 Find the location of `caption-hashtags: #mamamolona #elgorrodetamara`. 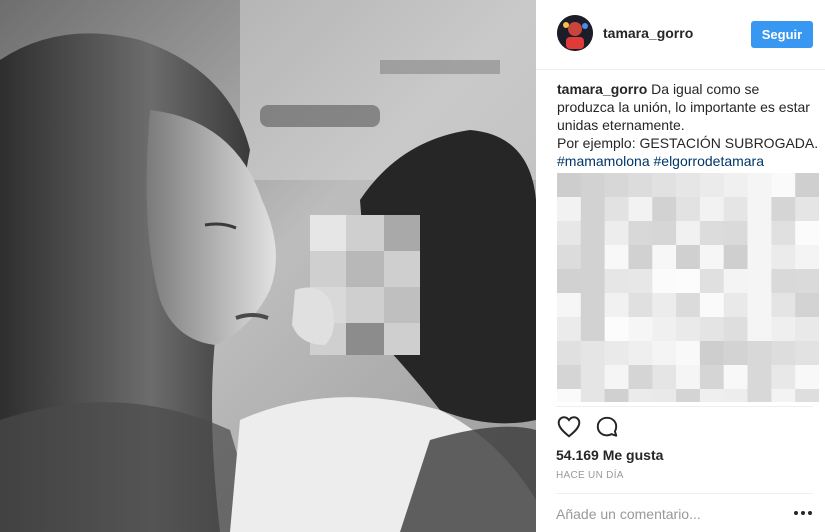

caption-hashtags: #mamamolona #elgorrodetamara is located at coordinates (688, 161).